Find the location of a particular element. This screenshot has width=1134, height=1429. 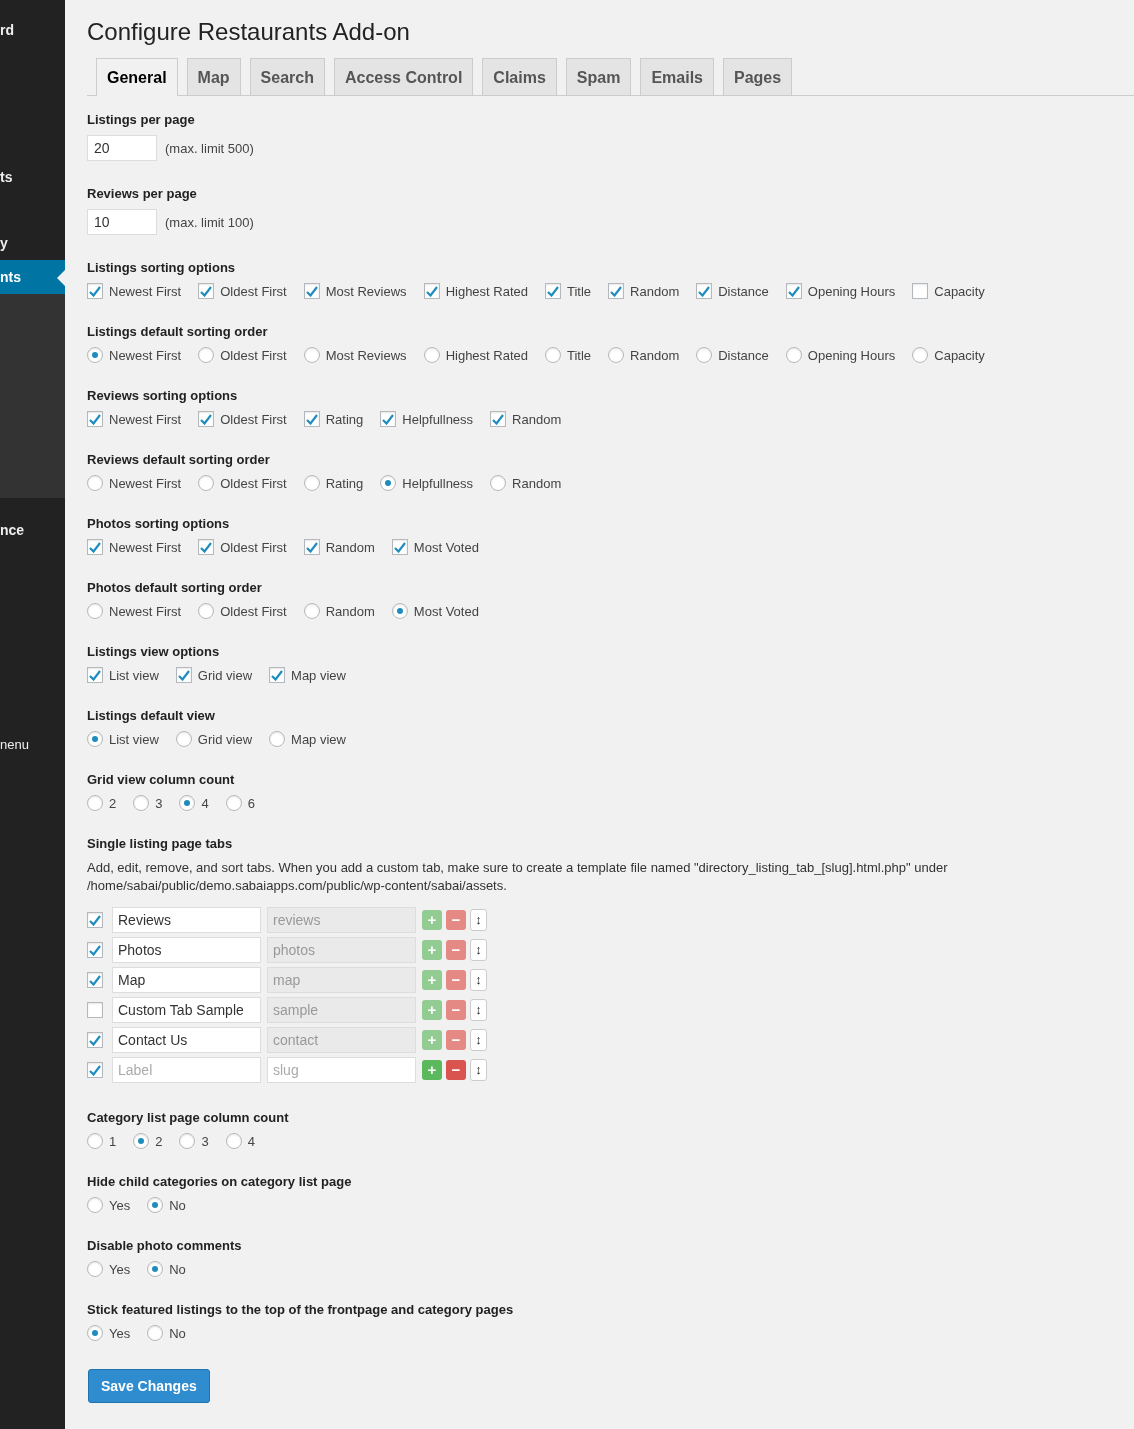

field-label: Disable photo comments is located at coordinates (165, 1245).